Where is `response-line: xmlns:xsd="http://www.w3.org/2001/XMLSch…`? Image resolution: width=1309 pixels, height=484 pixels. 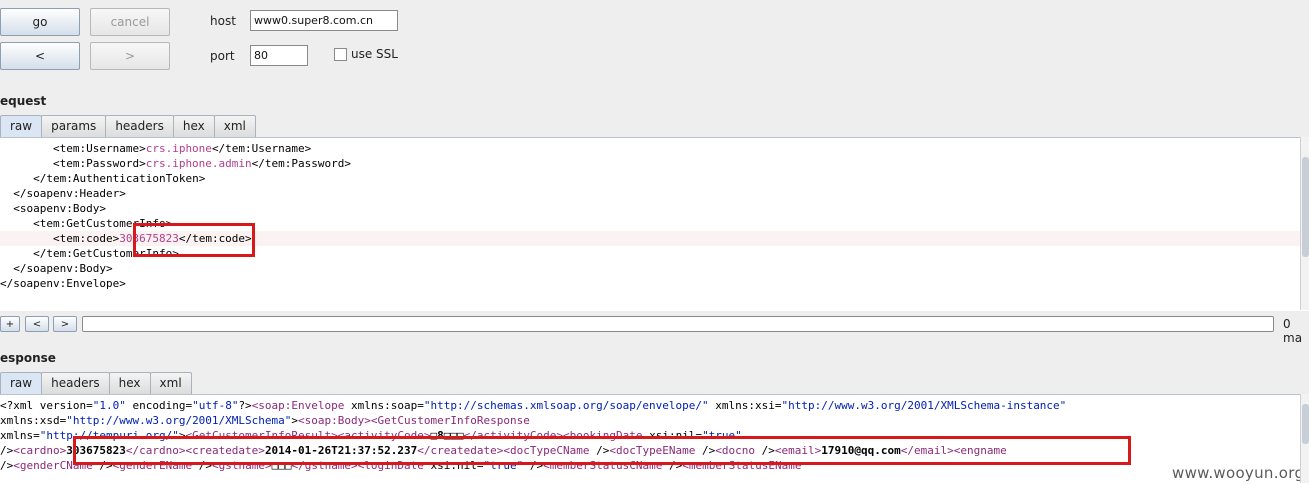 response-line: xmlns:xsd="http://www.w3.org/2001/XMLSch… is located at coordinates (265, 420).